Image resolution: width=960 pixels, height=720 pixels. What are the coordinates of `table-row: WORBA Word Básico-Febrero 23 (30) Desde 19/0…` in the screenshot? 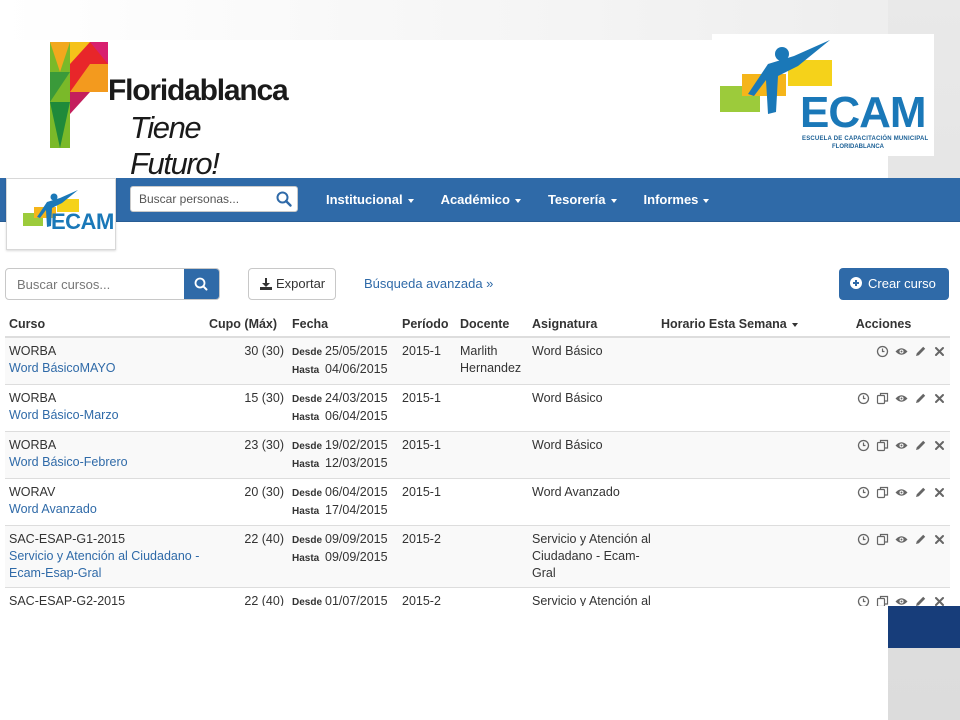 It's located at (477, 455).